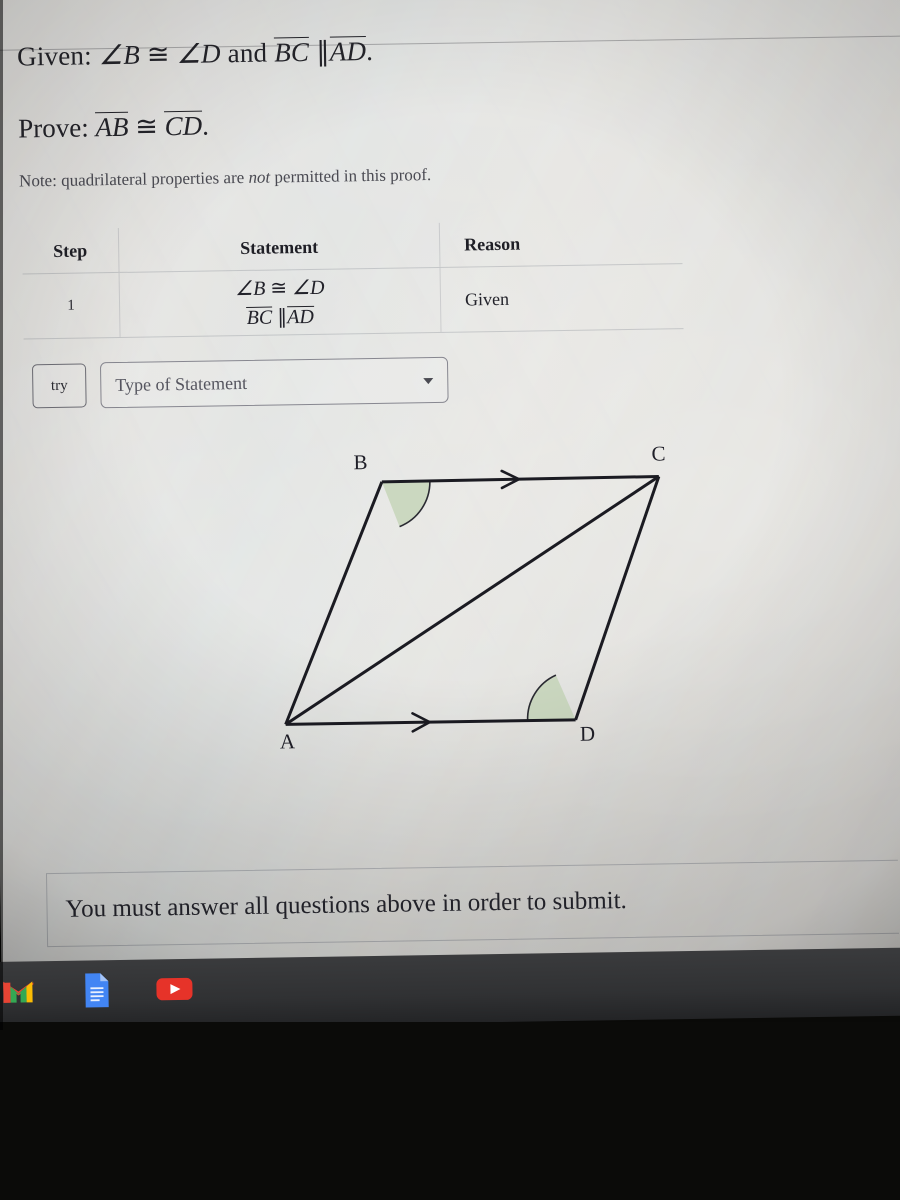 The image size is (900, 1200). What do you see at coordinates (492, 244) in the screenshot?
I see `column-header-reason: Reason` at bounding box center [492, 244].